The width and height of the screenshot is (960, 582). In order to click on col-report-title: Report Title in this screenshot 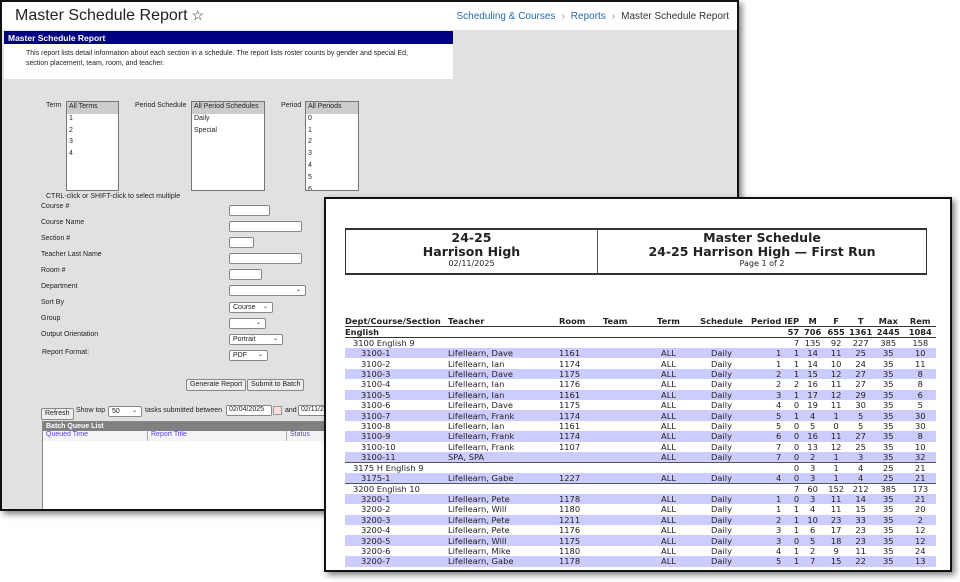, I will do `click(217, 436)`.